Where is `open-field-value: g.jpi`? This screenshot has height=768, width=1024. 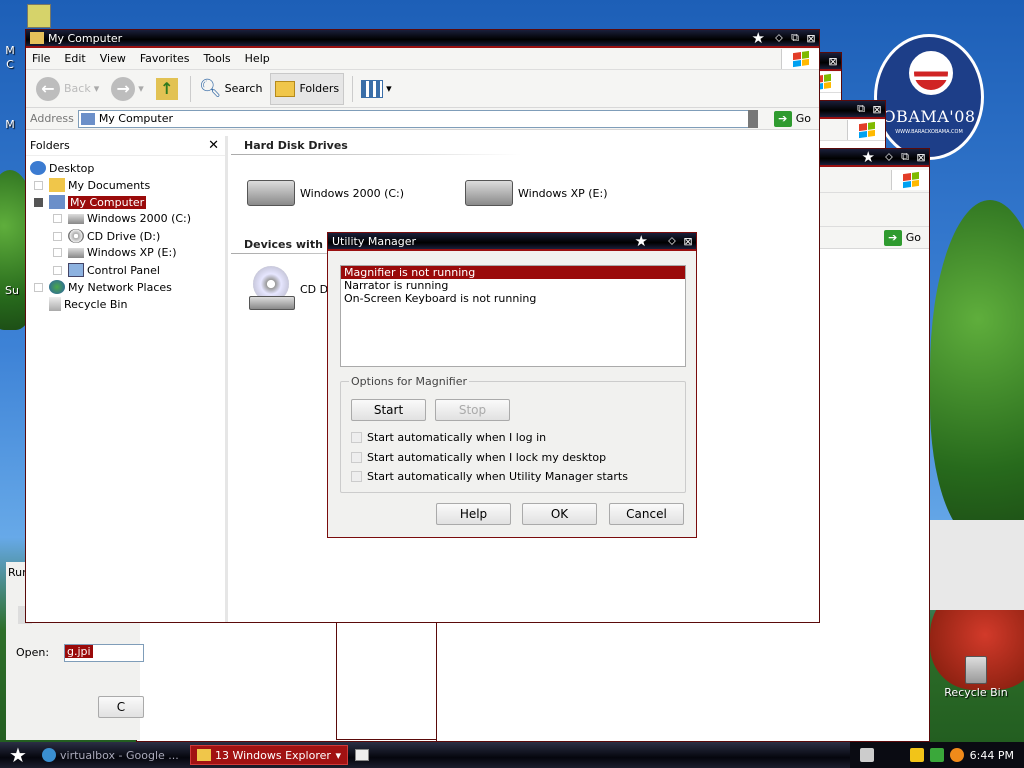 open-field-value: g.jpi is located at coordinates (79, 651).